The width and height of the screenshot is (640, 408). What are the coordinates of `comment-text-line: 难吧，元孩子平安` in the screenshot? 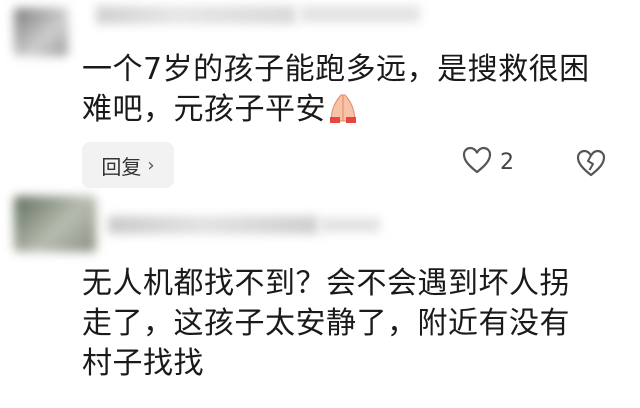 It's located at (352, 112).